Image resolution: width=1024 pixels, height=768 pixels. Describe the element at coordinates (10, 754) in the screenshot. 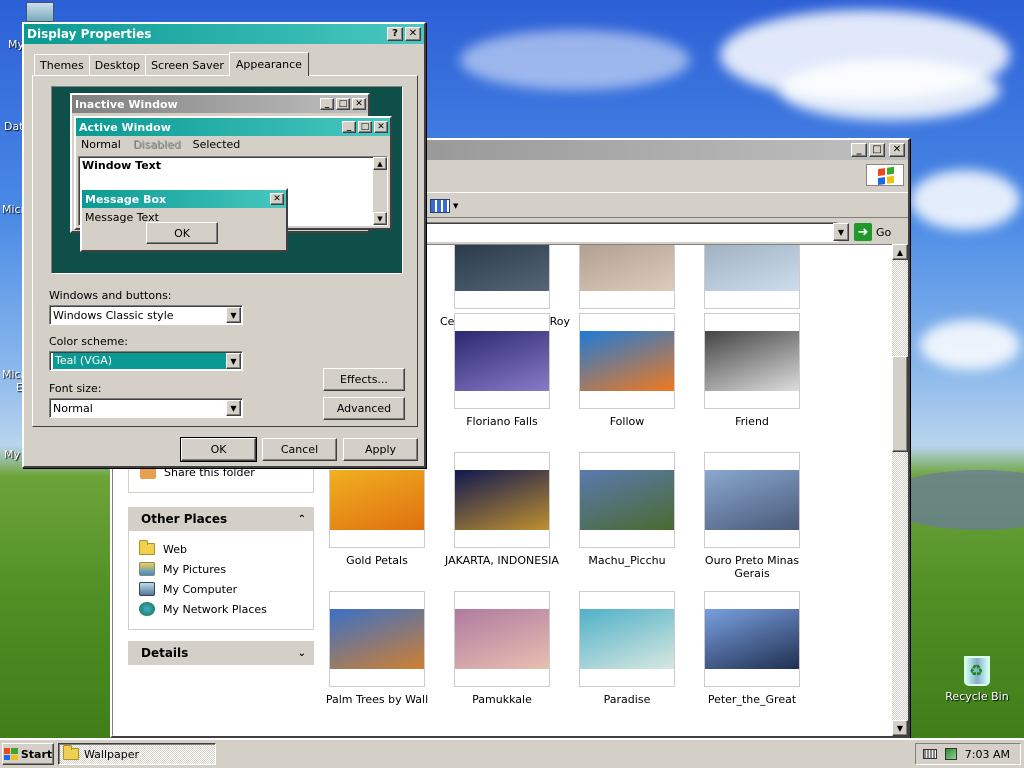

I see `windows-flag-icon` at that location.